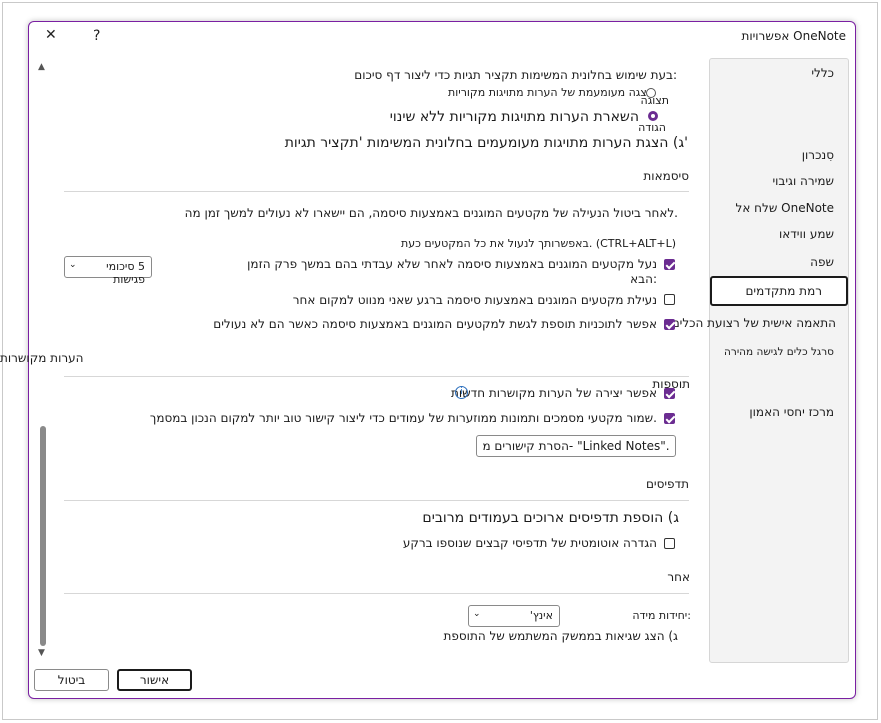 This screenshot has width=881, height=723. What do you see at coordinates (791, 412) in the screenshot?
I see `sidebar-item-trust-center: מרכז יחסי האמון` at bounding box center [791, 412].